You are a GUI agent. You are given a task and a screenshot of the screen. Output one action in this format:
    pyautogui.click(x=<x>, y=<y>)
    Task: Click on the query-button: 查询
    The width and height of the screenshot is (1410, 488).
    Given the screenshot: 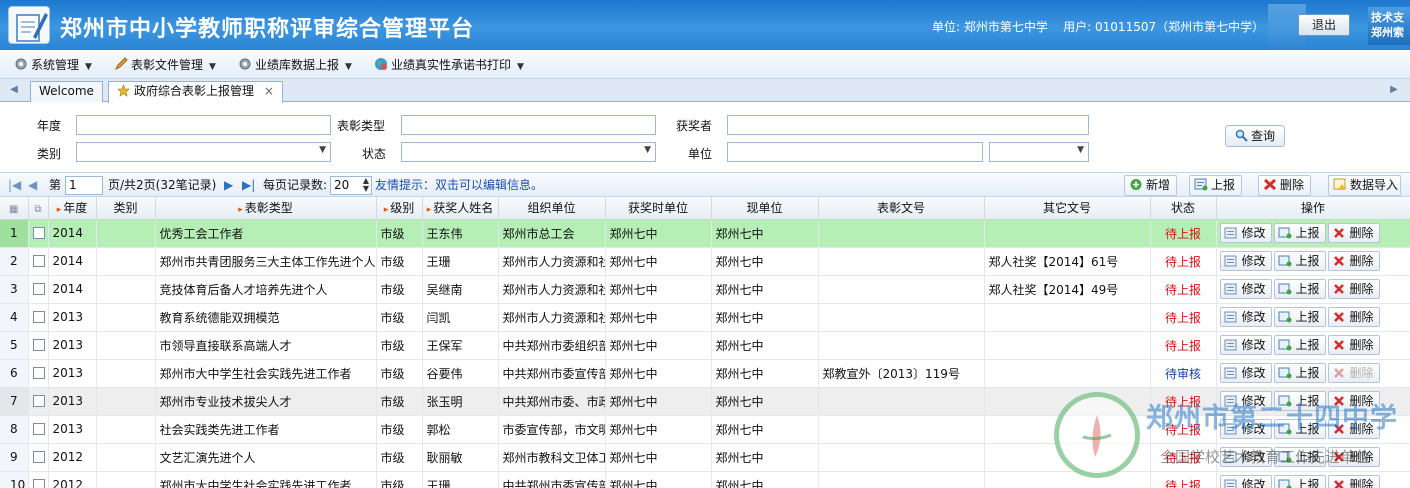 What is the action you would take?
    pyautogui.click(x=1255, y=136)
    